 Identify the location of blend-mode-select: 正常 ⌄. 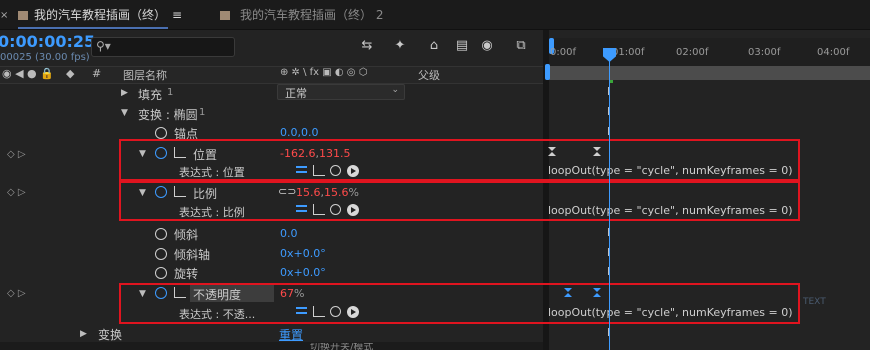
(341, 92).